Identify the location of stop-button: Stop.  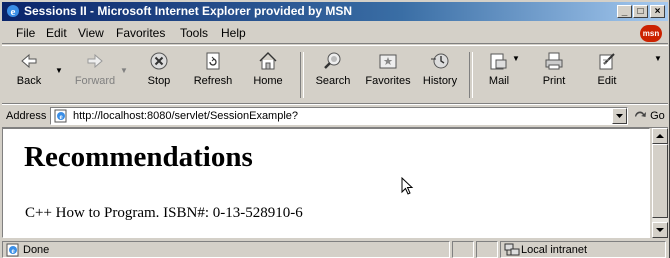
(159, 68).